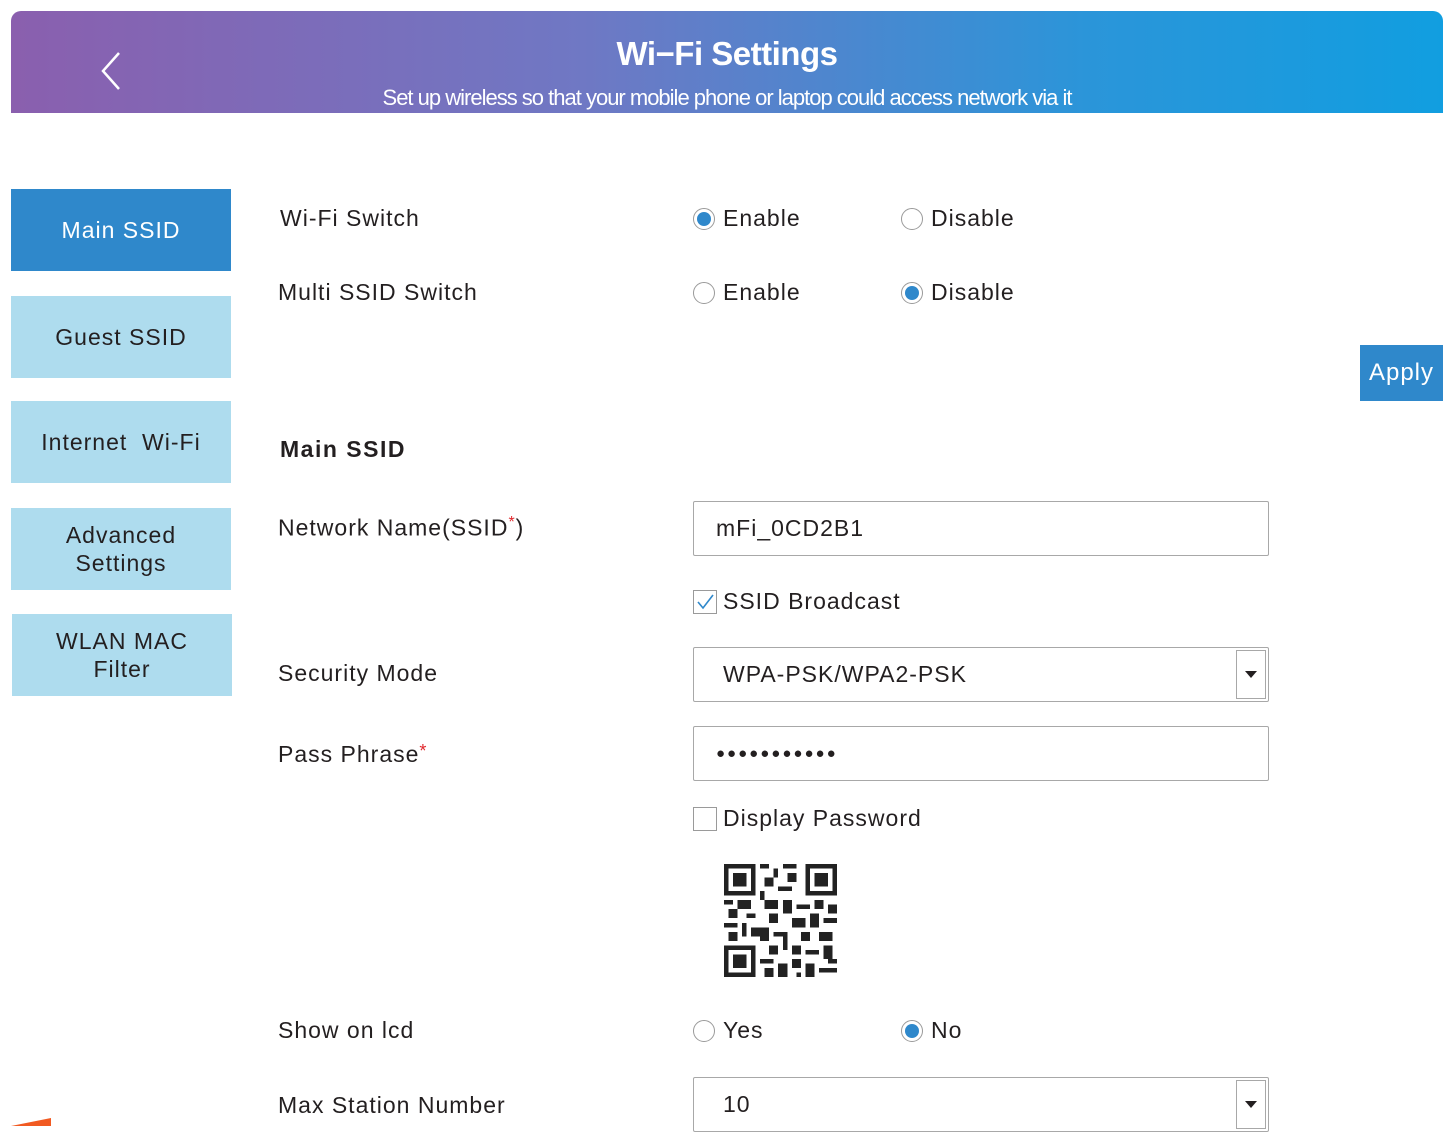 This screenshot has width=1443, height=1132. What do you see at coordinates (790, 528) in the screenshot?
I see `network-name-value: mFi_0CD2B1` at bounding box center [790, 528].